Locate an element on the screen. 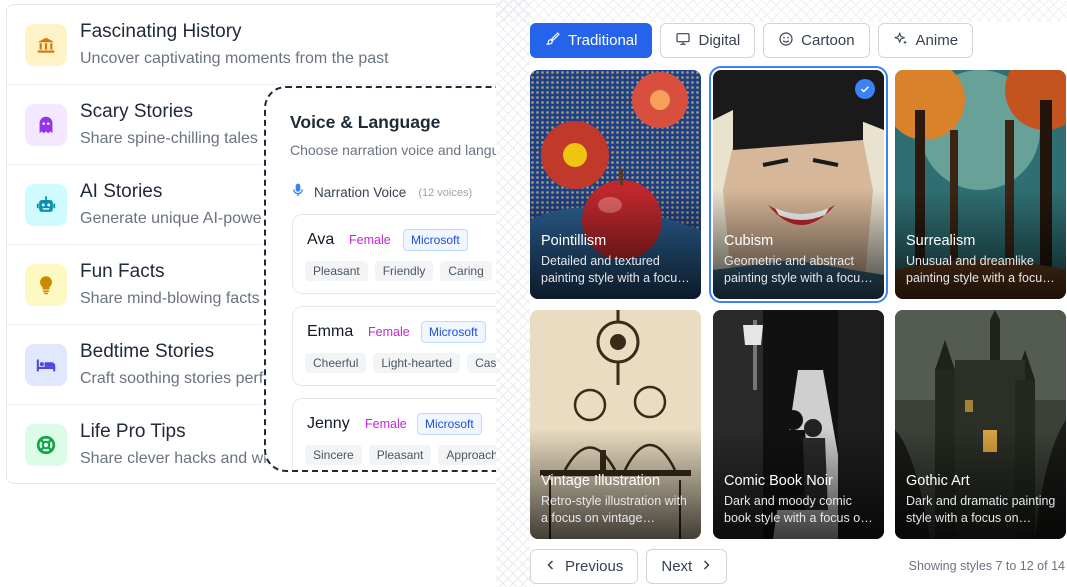  voice-tag: Caring is located at coordinates (466, 271).